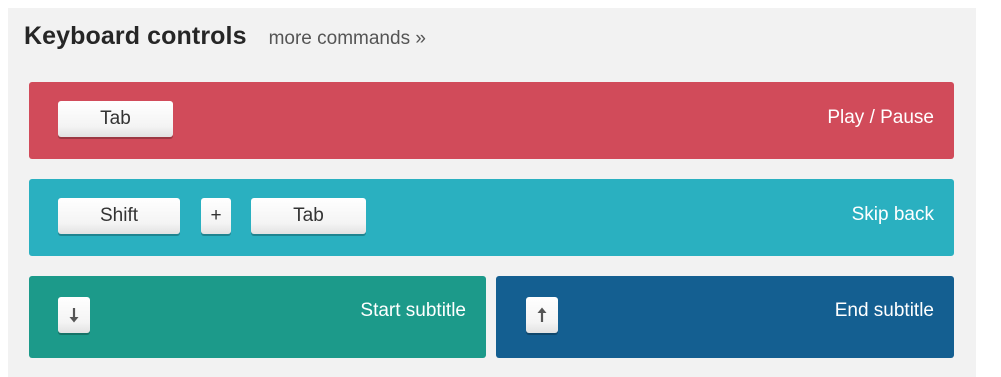 The image size is (1001, 377). What do you see at coordinates (347, 39) in the screenshot?
I see `more-commands-link: more commands »` at bounding box center [347, 39].